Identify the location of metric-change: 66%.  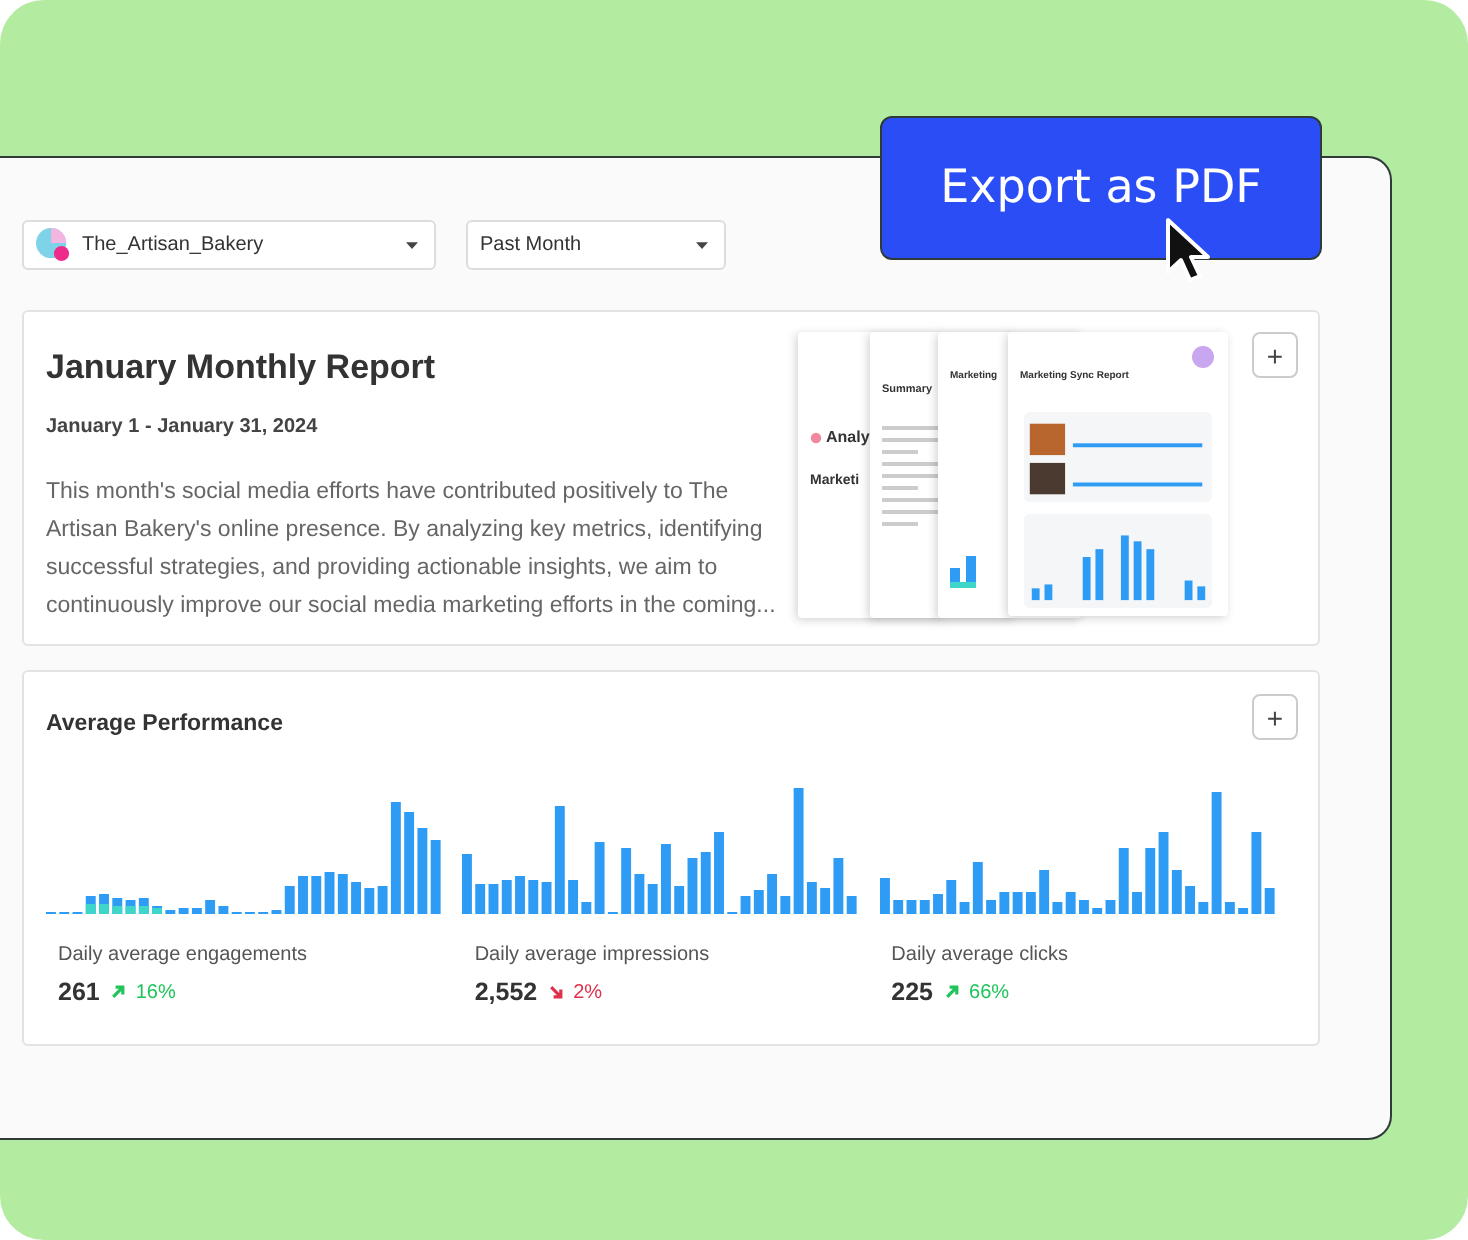
(989, 992).